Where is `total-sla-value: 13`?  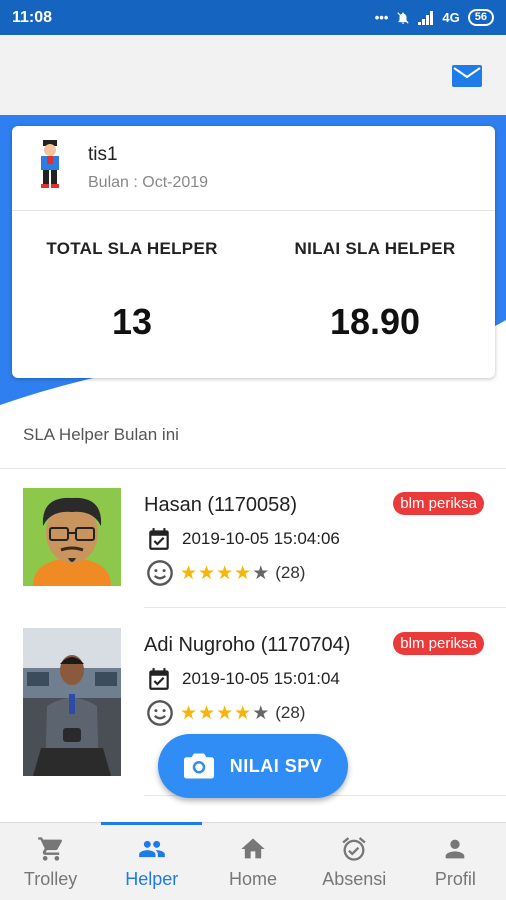
total-sla-value: 13 is located at coordinates (132, 321).